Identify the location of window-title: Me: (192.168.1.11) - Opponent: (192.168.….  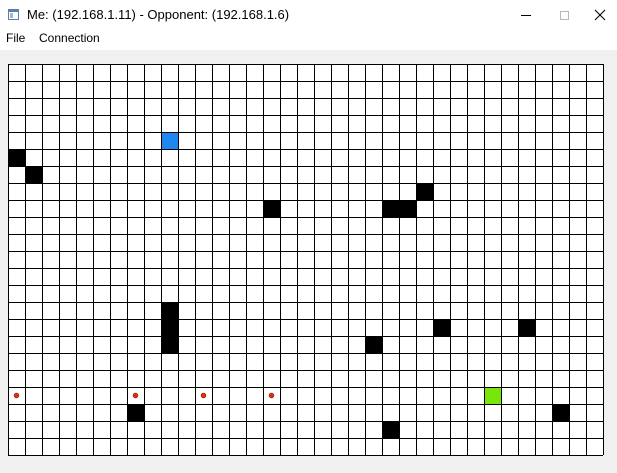
(158, 14).